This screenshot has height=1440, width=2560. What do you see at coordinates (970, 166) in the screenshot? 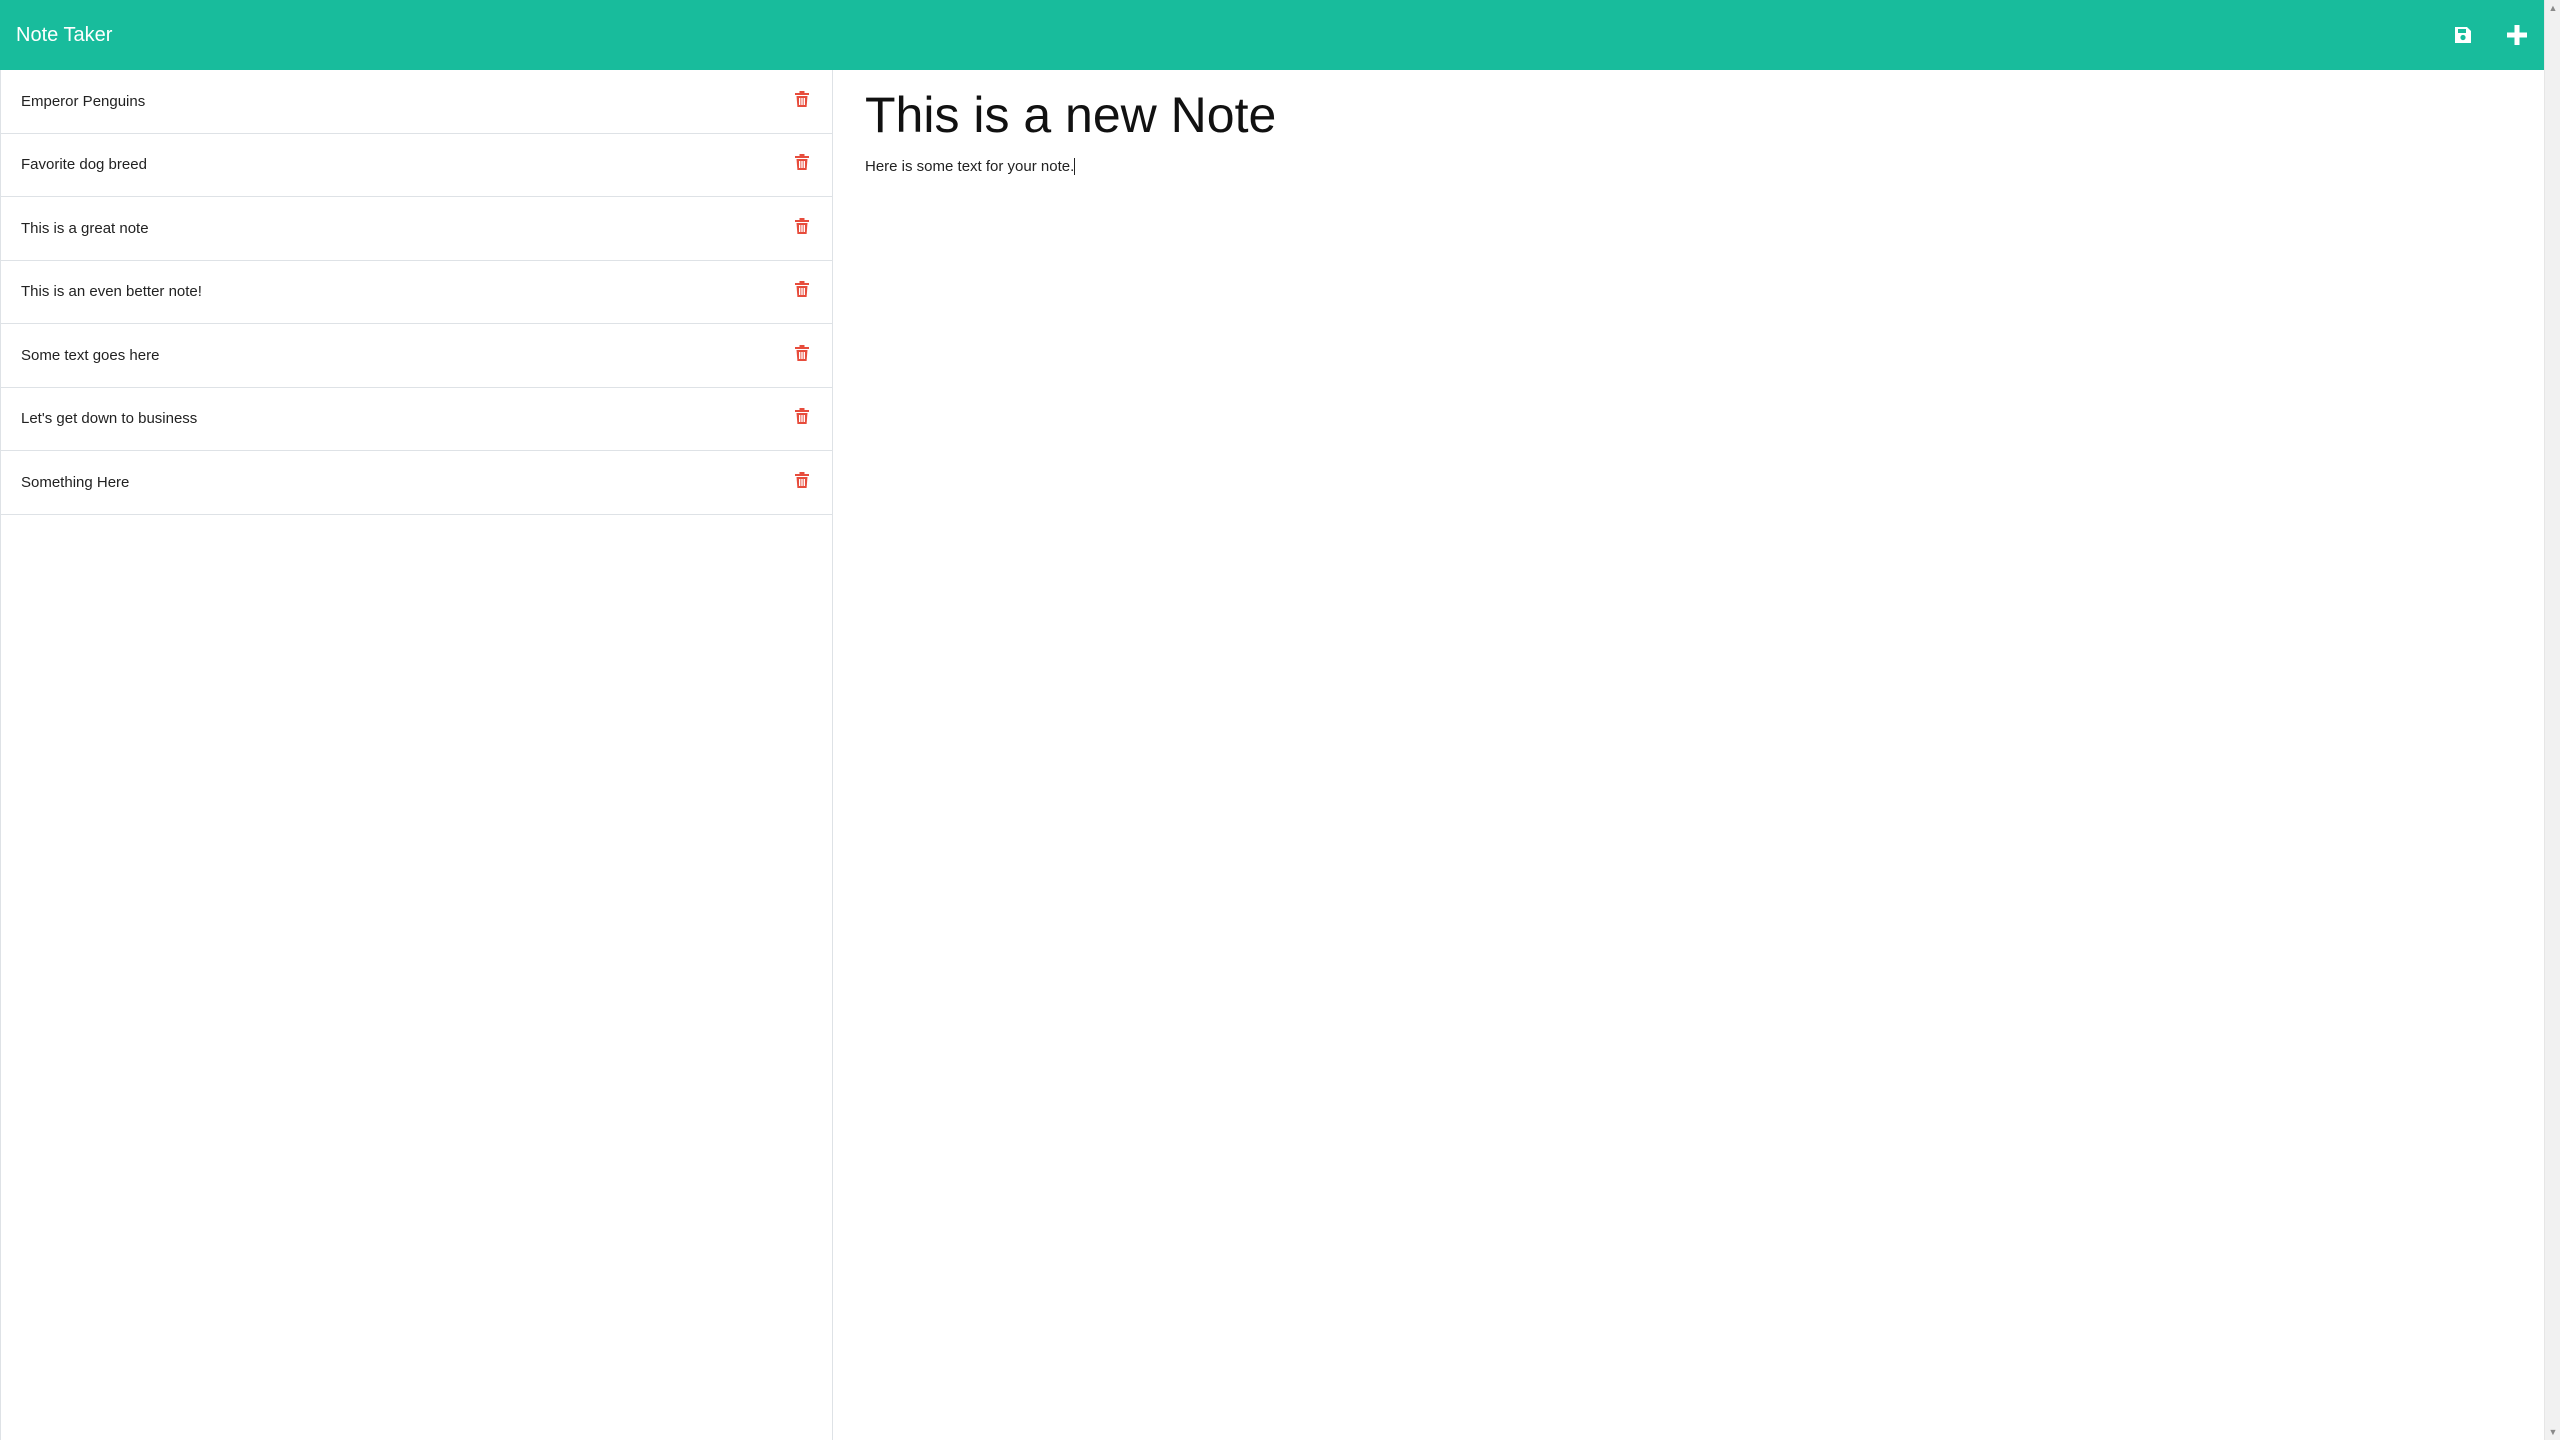
I see `note-body-text: Here is some text for your note.` at bounding box center [970, 166].